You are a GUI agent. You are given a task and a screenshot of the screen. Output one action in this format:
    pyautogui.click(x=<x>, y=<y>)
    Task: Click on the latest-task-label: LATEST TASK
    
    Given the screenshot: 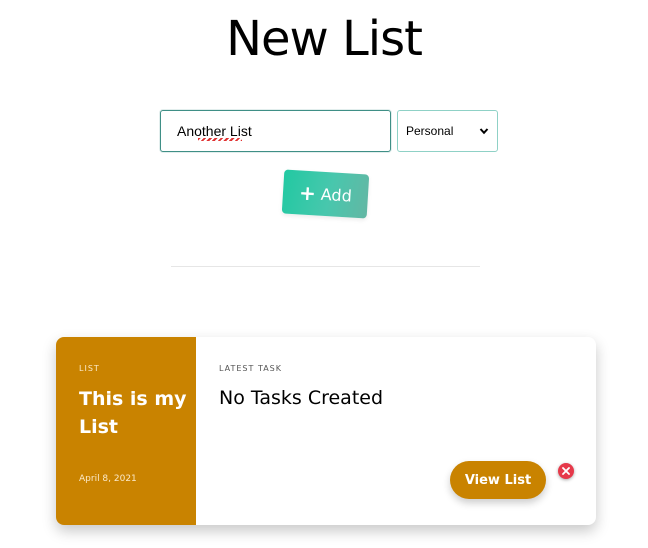 What is the action you would take?
    pyautogui.click(x=251, y=368)
    